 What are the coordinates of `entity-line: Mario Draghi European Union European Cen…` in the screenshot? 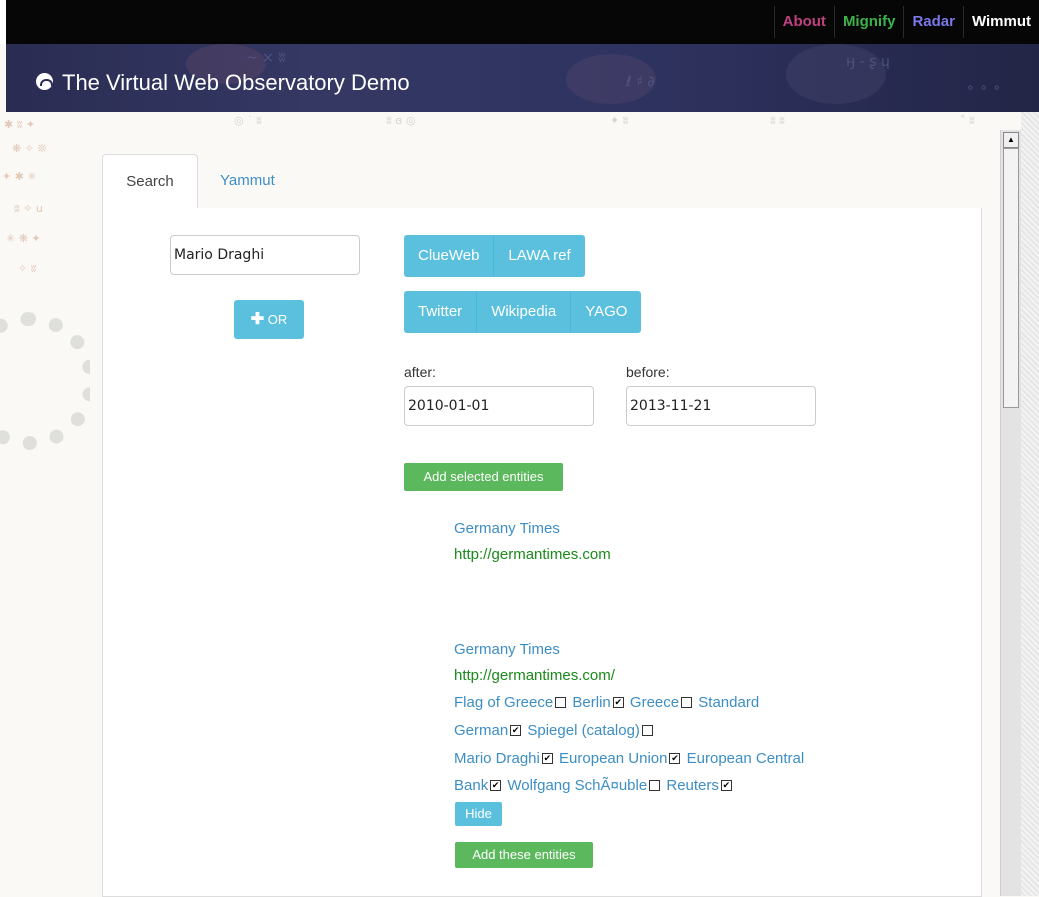 It's located at (629, 758).